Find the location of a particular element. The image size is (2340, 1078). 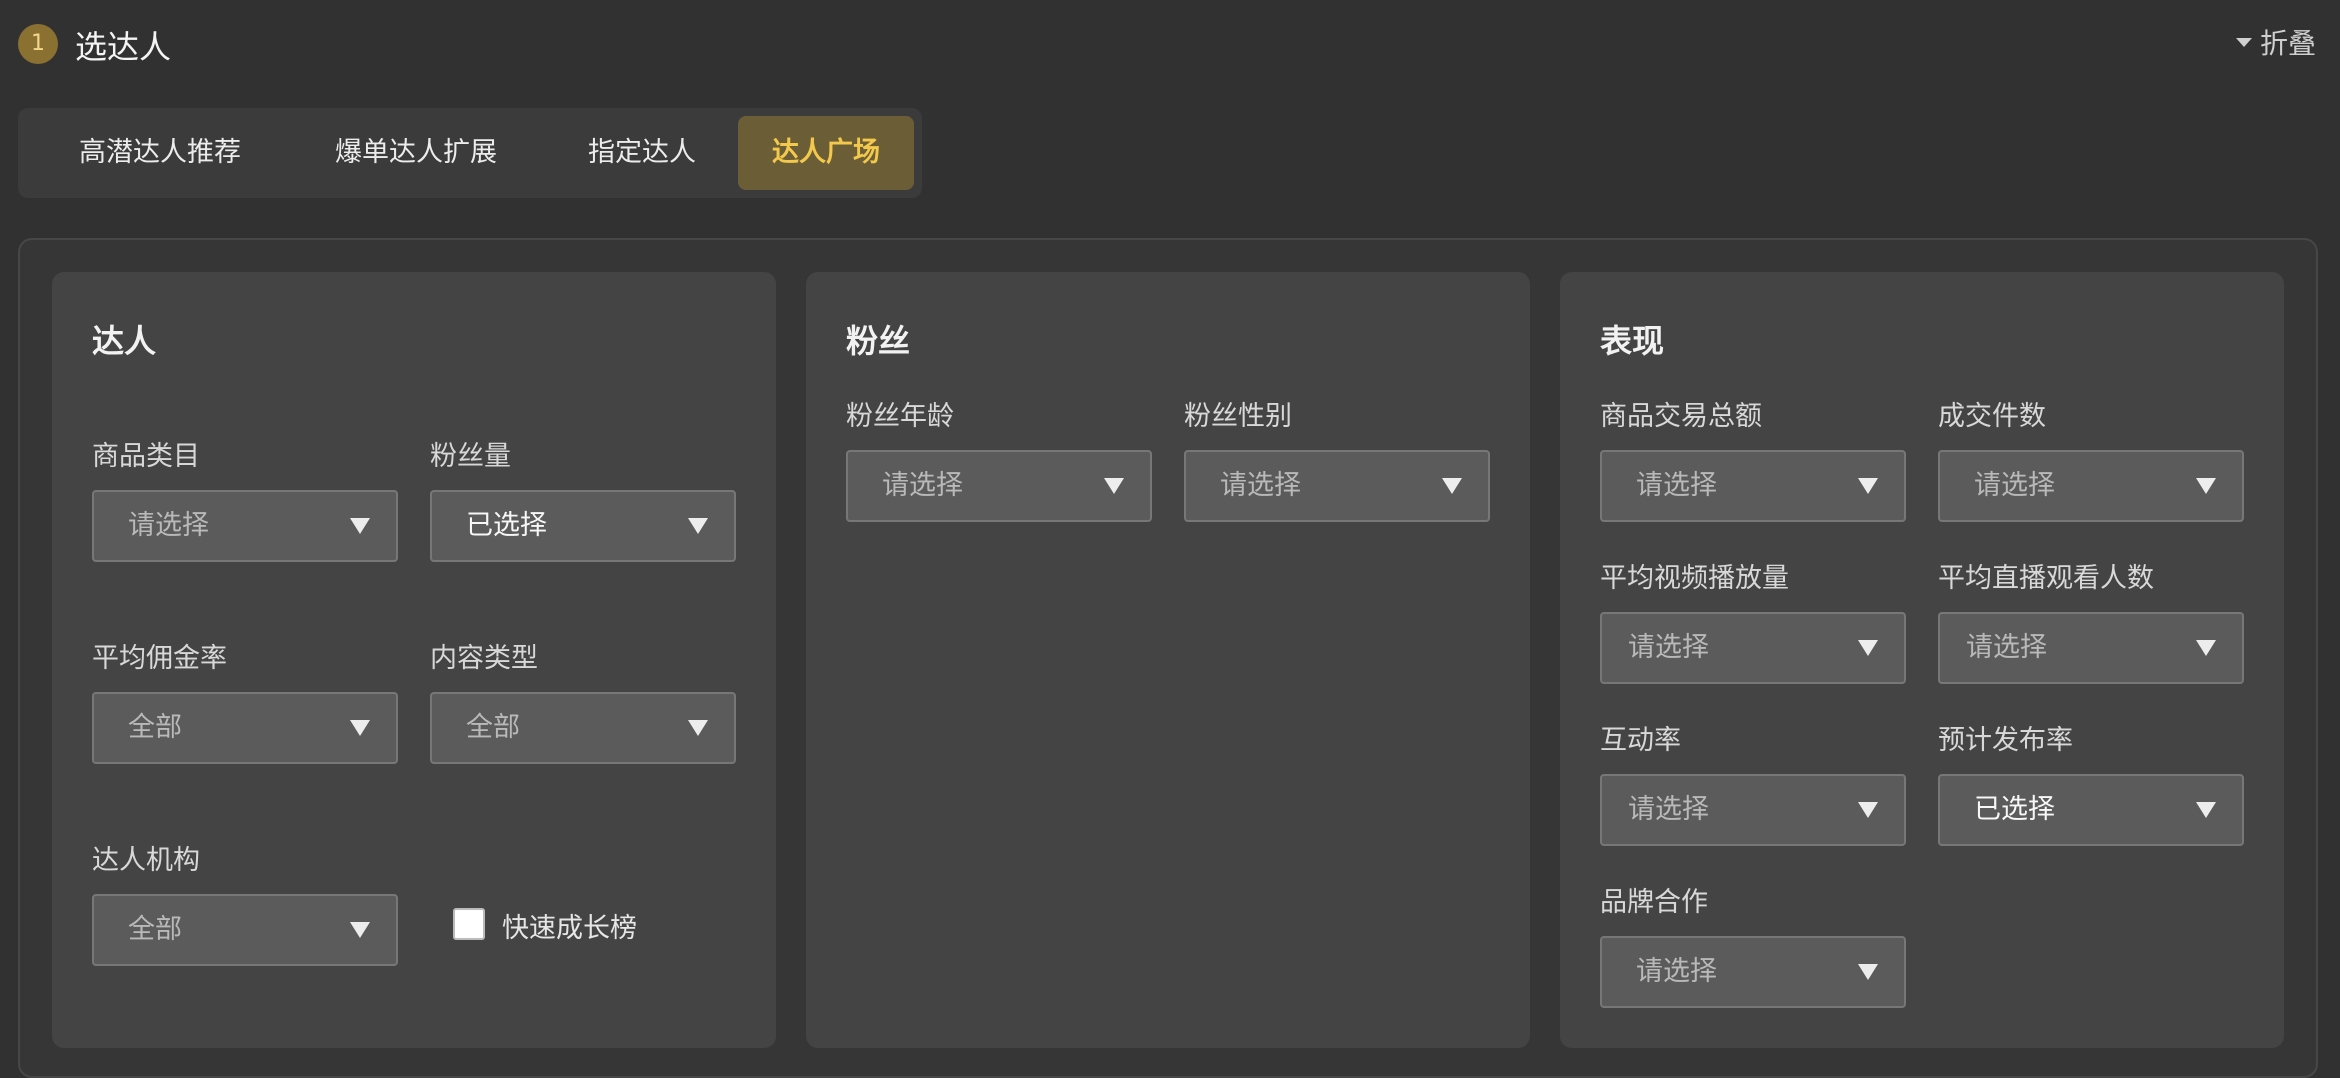

step-header: 1 选达人 折叠 is located at coordinates (1170, 42).